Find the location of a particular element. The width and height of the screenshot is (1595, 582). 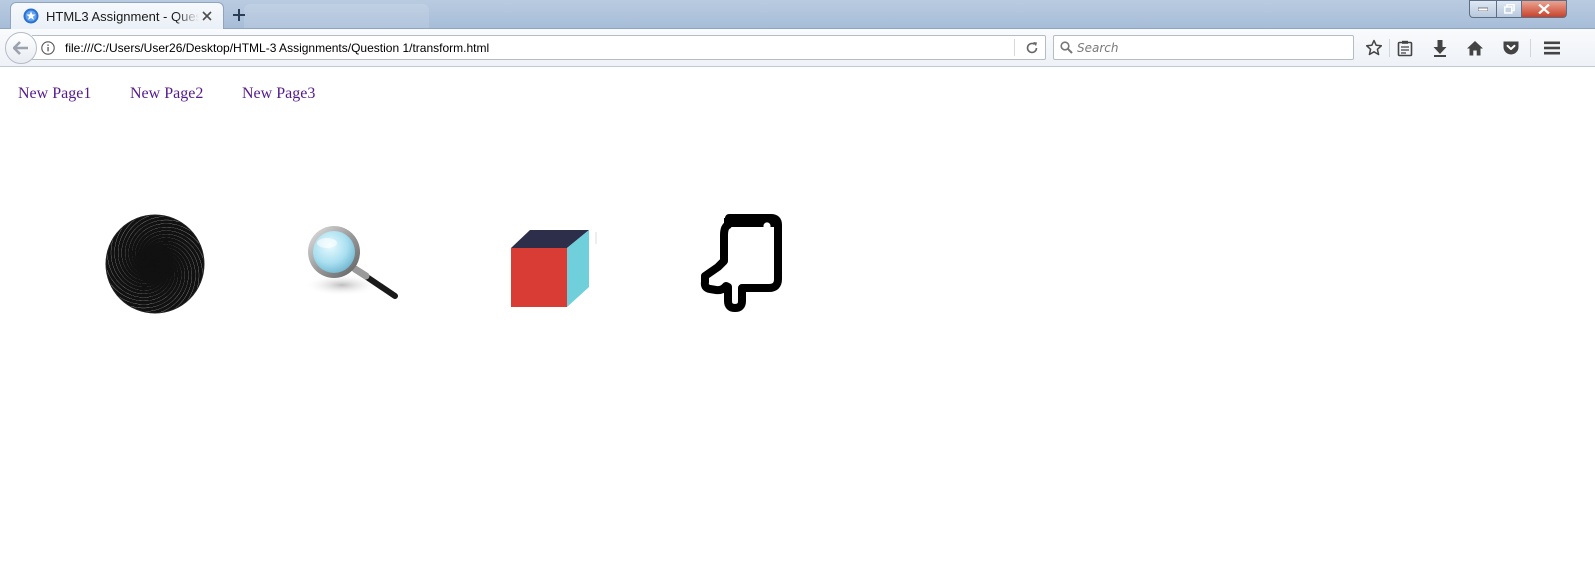

back-button is located at coordinates (21, 48).